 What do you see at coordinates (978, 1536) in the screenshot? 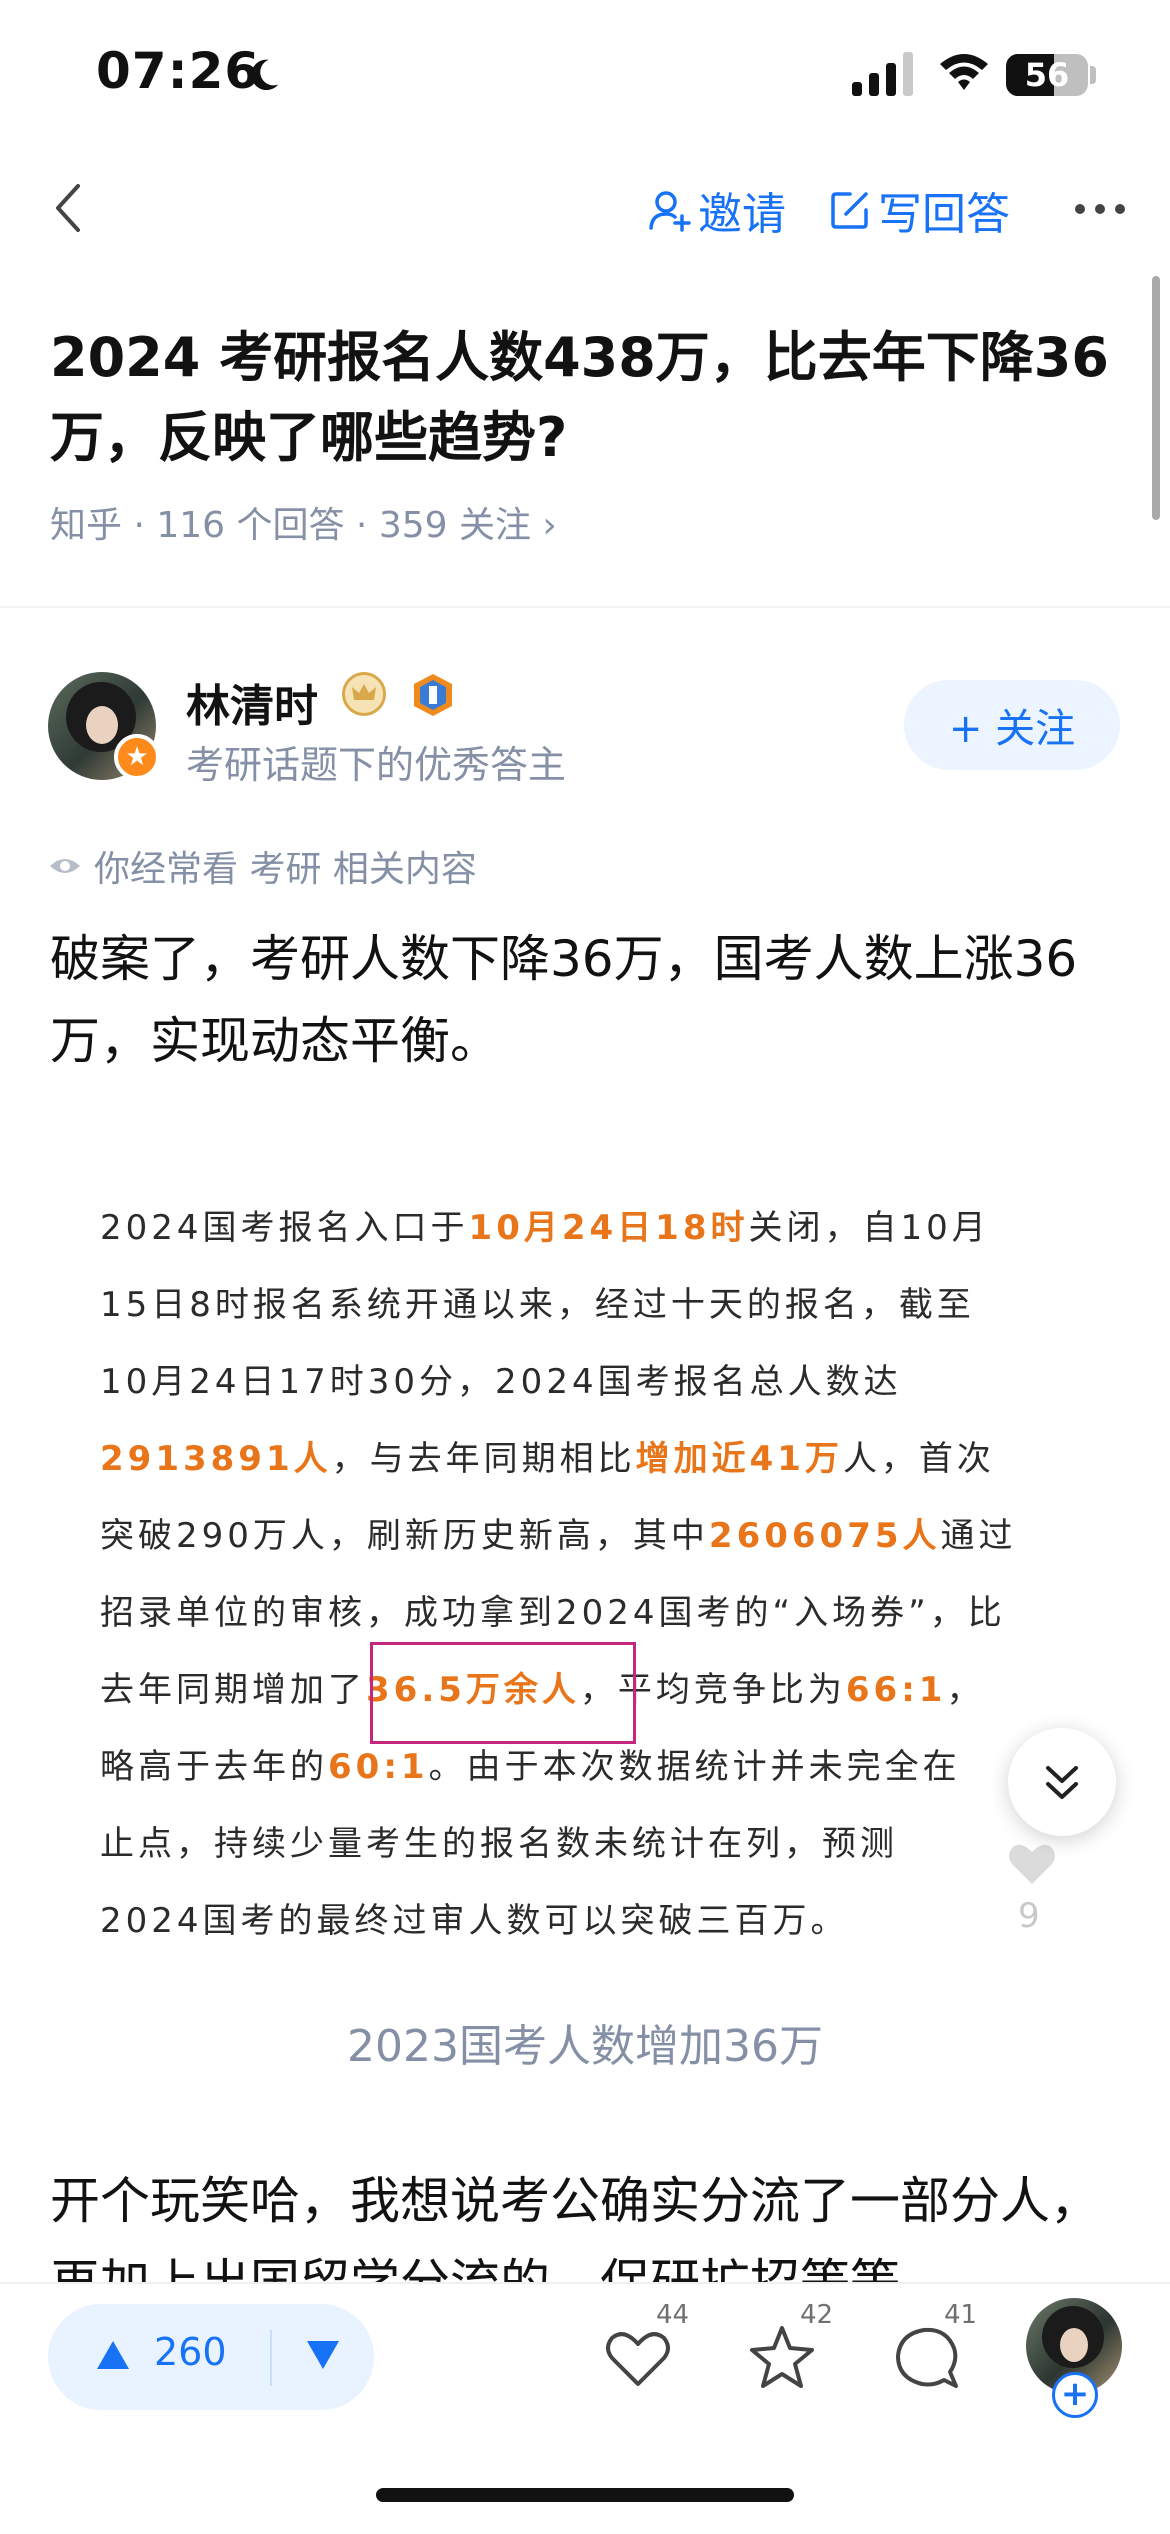
I see `image-text-segment: 通过` at bounding box center [978, 1536].